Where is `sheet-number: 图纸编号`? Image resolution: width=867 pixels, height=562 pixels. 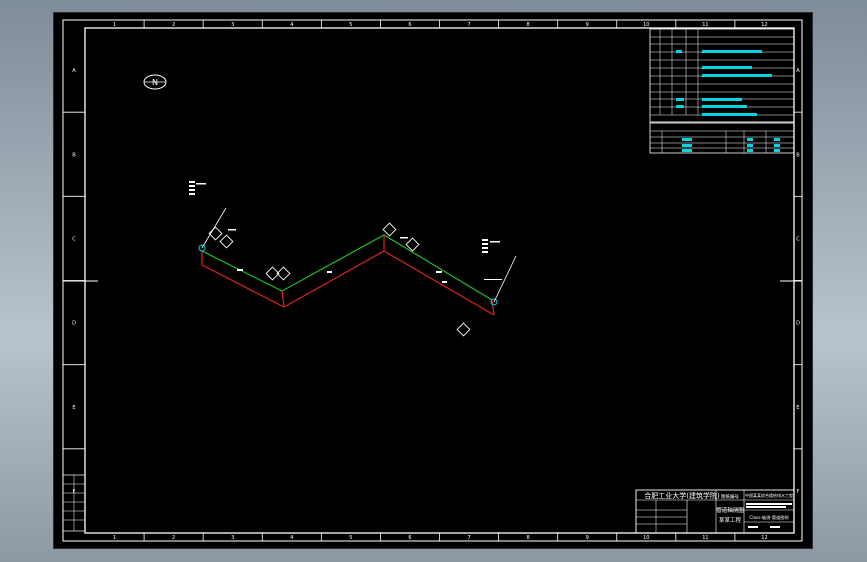
sheet-number: 图纸编号 is located at coordinates (730, 496).